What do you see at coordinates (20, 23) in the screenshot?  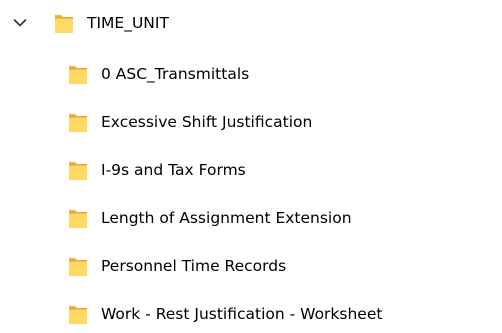 I see `chevron-down-icon` at bounding box center [20, 23].